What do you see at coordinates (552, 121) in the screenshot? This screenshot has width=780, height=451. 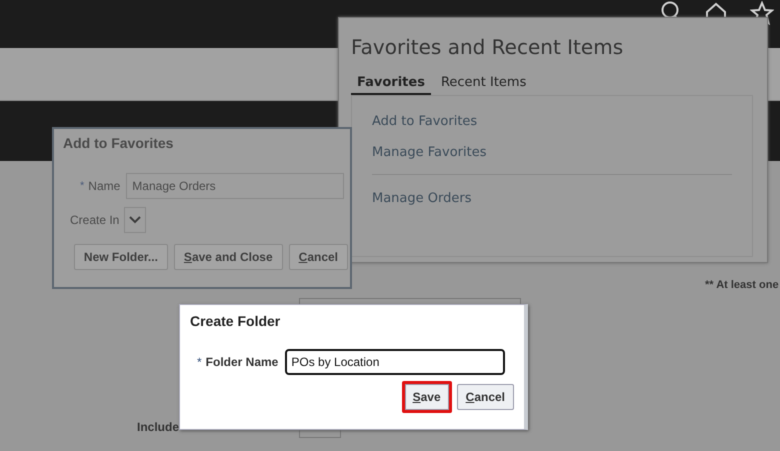 I see `favorite-link: Add to Favorites` at bounding box center [552, 121].